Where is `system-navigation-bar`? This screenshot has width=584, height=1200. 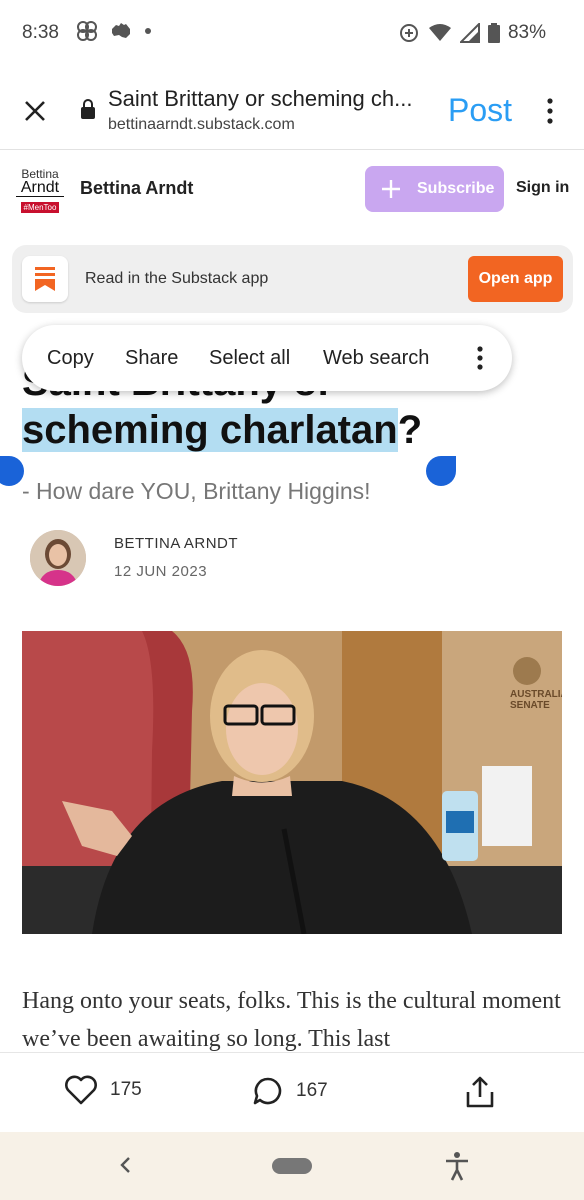
system-navigation-bar is located at coordinates (292, 1166).